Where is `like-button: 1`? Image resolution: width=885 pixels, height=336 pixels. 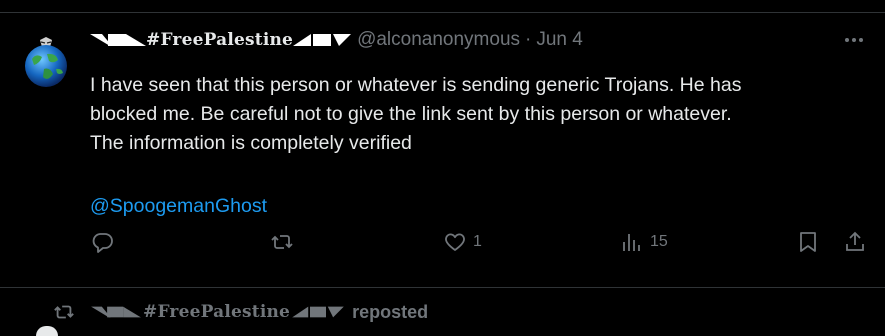 like-button: 1 is located at coordinates (462, 242).